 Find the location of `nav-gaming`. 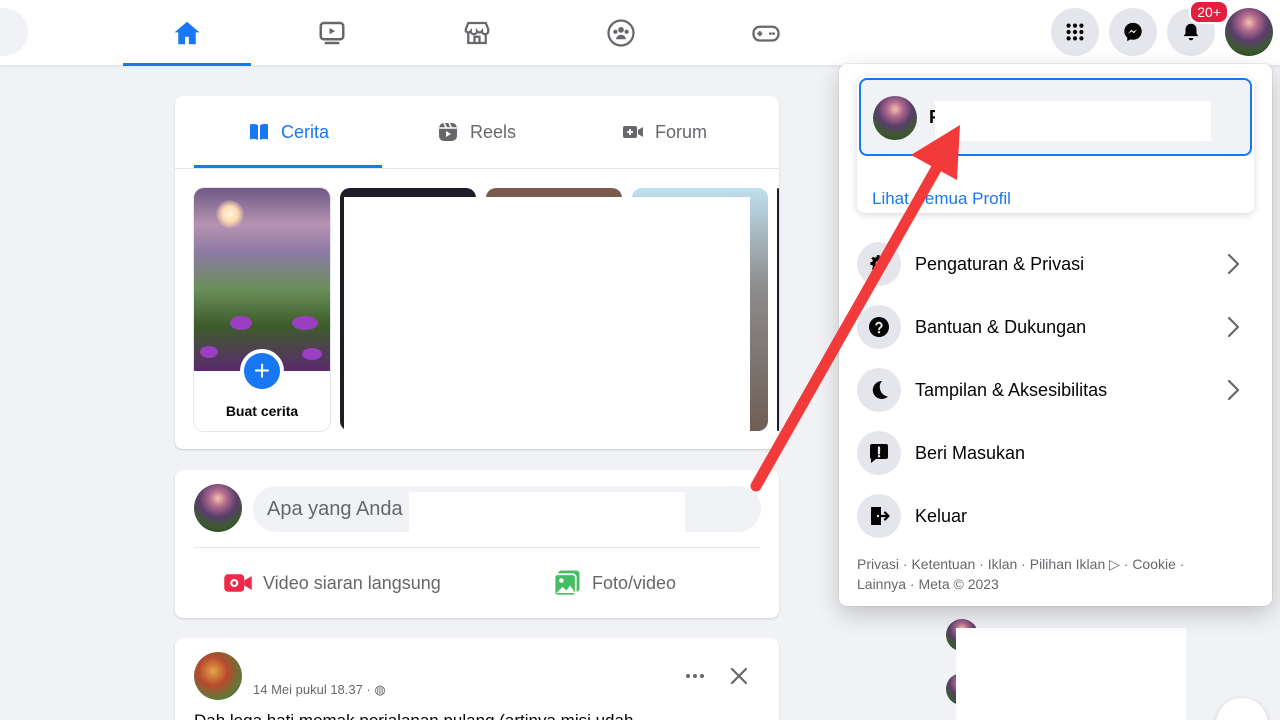

nav-gaming is located at coordinates (766, 33).